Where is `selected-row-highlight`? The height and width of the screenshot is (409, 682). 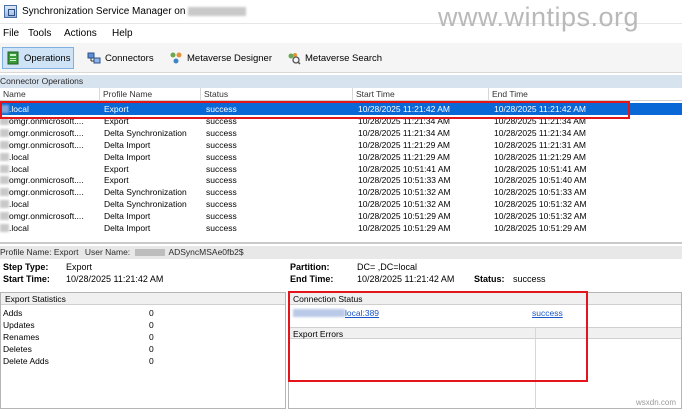 selected-row-highlight is located at coordinates (315, 110).